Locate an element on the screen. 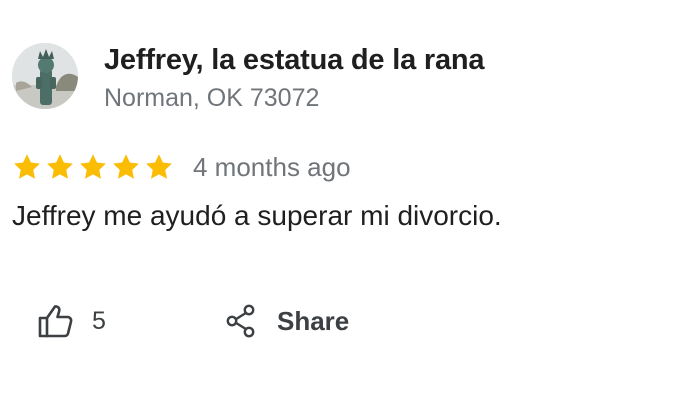 The width and height of the screenshot is (700, 394). share-icon is located at coordinates (240, 321).